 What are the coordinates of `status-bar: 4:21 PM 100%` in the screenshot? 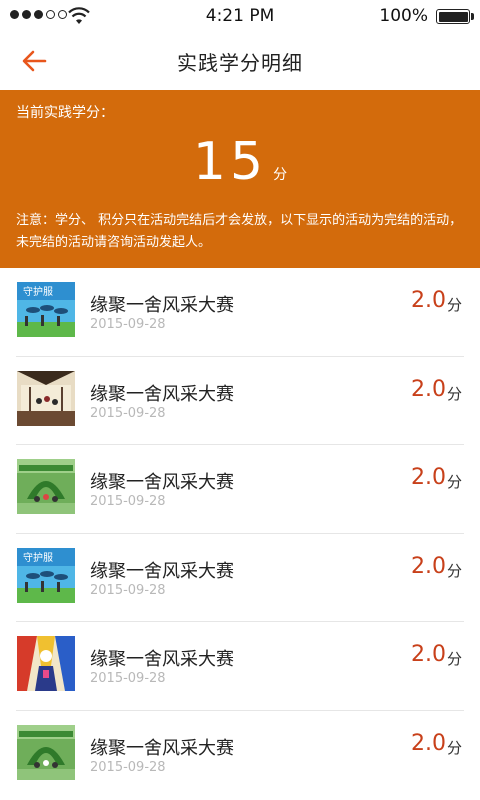 It's located at (240, 16).